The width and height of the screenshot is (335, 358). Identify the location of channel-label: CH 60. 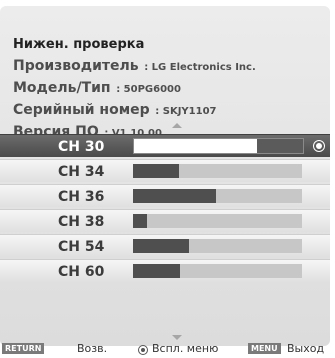
(81, 272).